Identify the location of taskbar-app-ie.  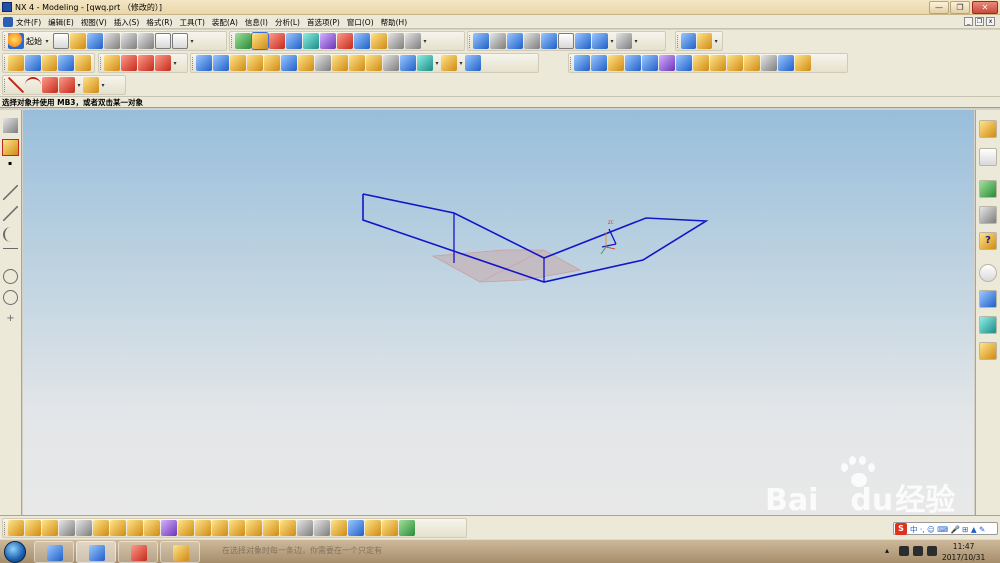
(54, 552).